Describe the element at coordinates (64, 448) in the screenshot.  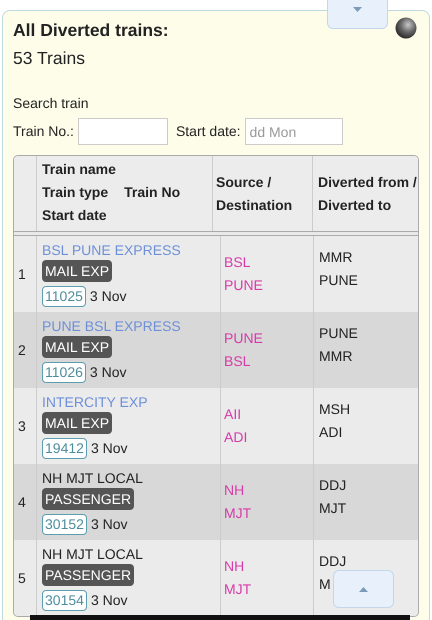
I see `train-number-link: 19412` at that location.